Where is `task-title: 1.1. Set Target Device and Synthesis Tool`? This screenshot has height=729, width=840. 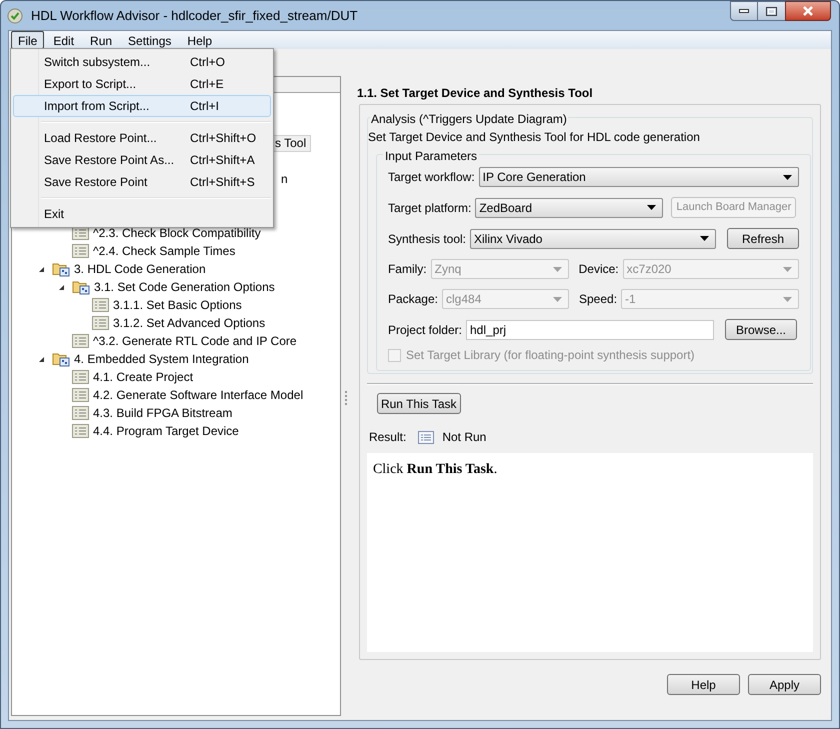 task-title: 1.1. Set Target Device and Synthesis Tool is located at coordinates (475, 93).